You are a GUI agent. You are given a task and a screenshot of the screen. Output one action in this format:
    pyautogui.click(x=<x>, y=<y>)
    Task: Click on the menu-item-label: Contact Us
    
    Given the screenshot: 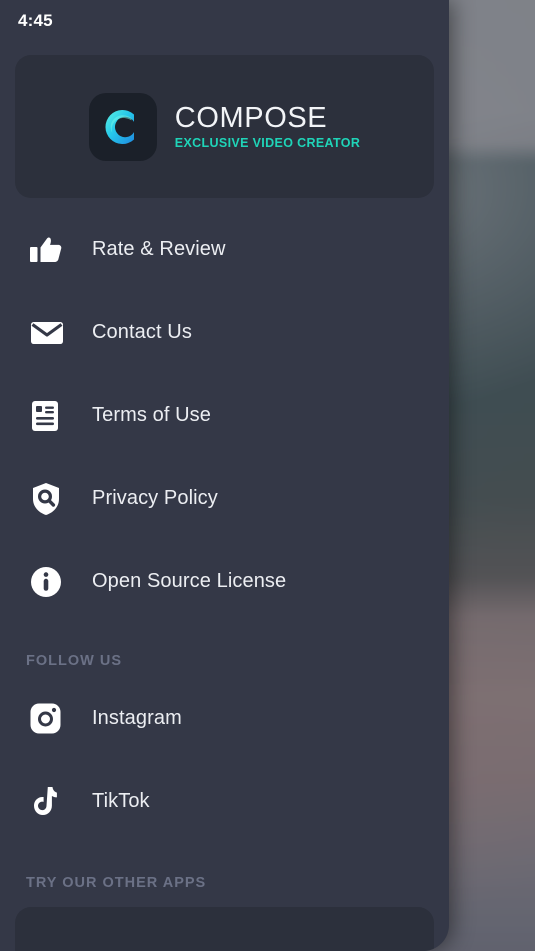 What is the action you would take?
    pyautogui.click(x=142, y=332)
    